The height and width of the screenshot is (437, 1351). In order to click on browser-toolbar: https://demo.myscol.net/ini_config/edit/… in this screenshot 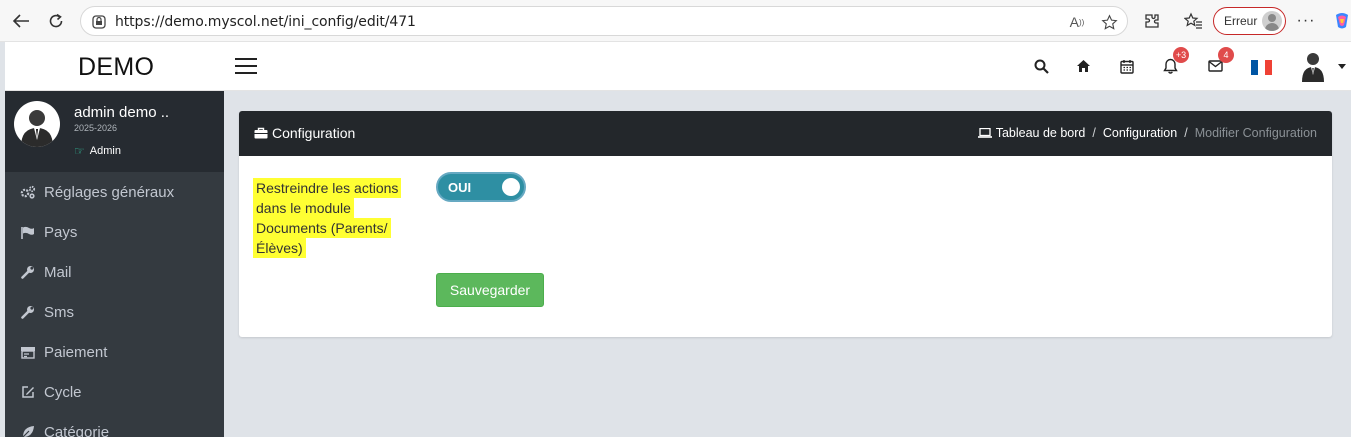, I will do `click(675, 21)`.